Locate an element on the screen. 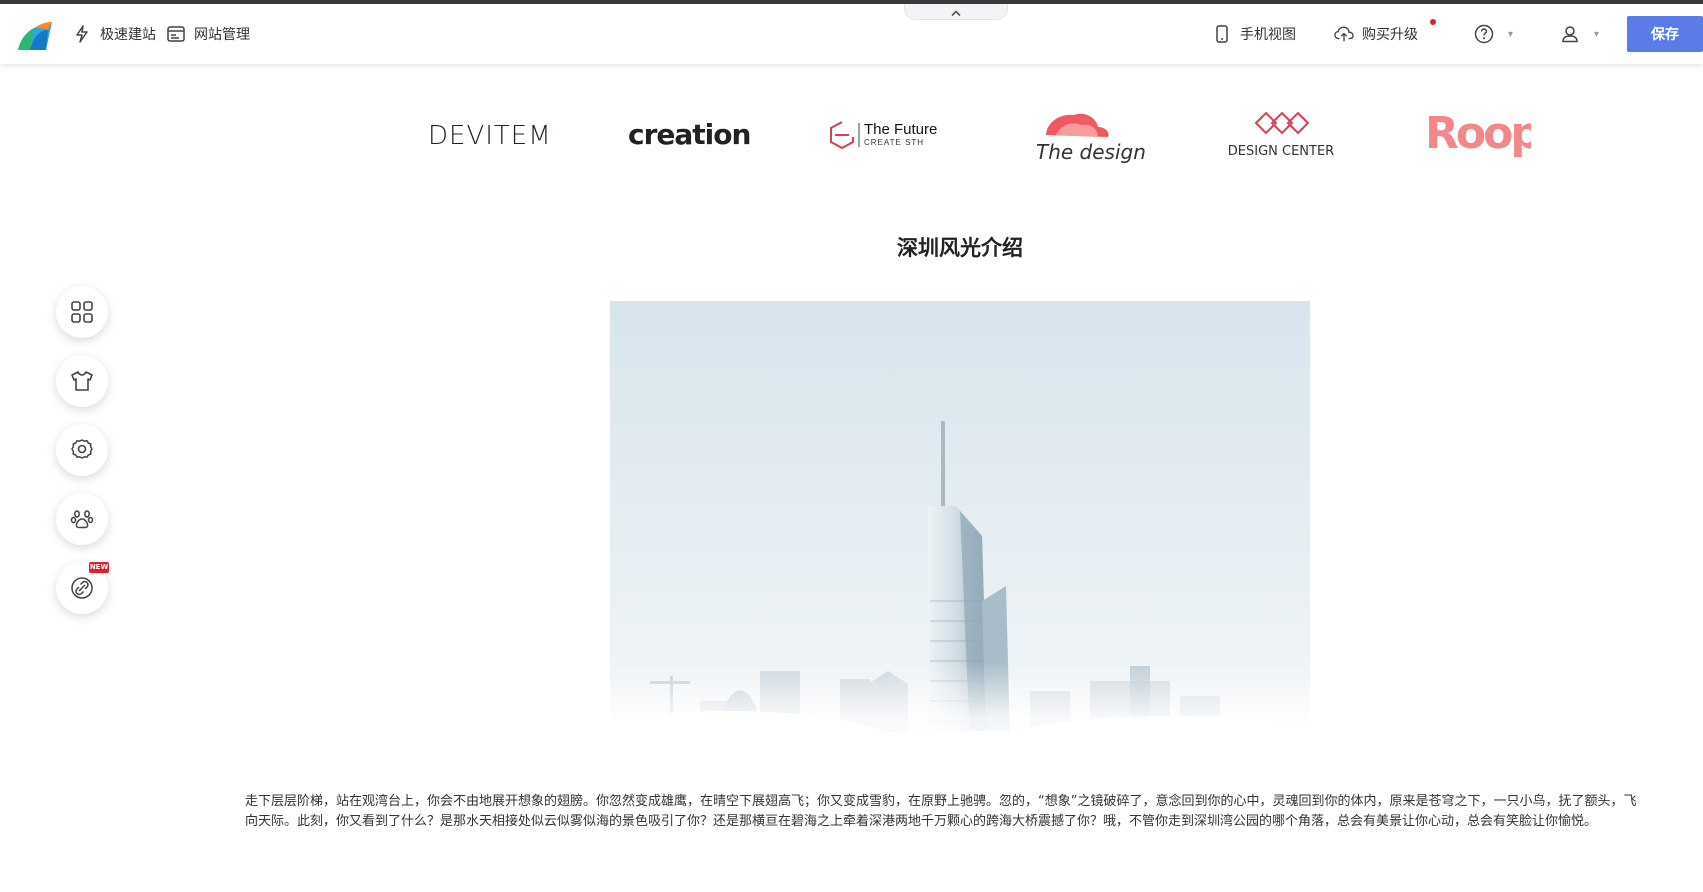 This screenshot has width=1703, height=892. upgrade-notice-dot is located at coordinates (1433, 22).